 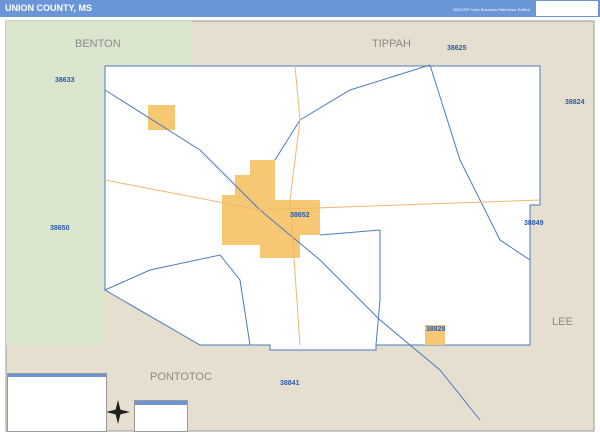 What do you see at coordinates (181, 377) in the screenshot?
I see `county-pontotoc: PONTOTOC` at bounding box center [181, 377].